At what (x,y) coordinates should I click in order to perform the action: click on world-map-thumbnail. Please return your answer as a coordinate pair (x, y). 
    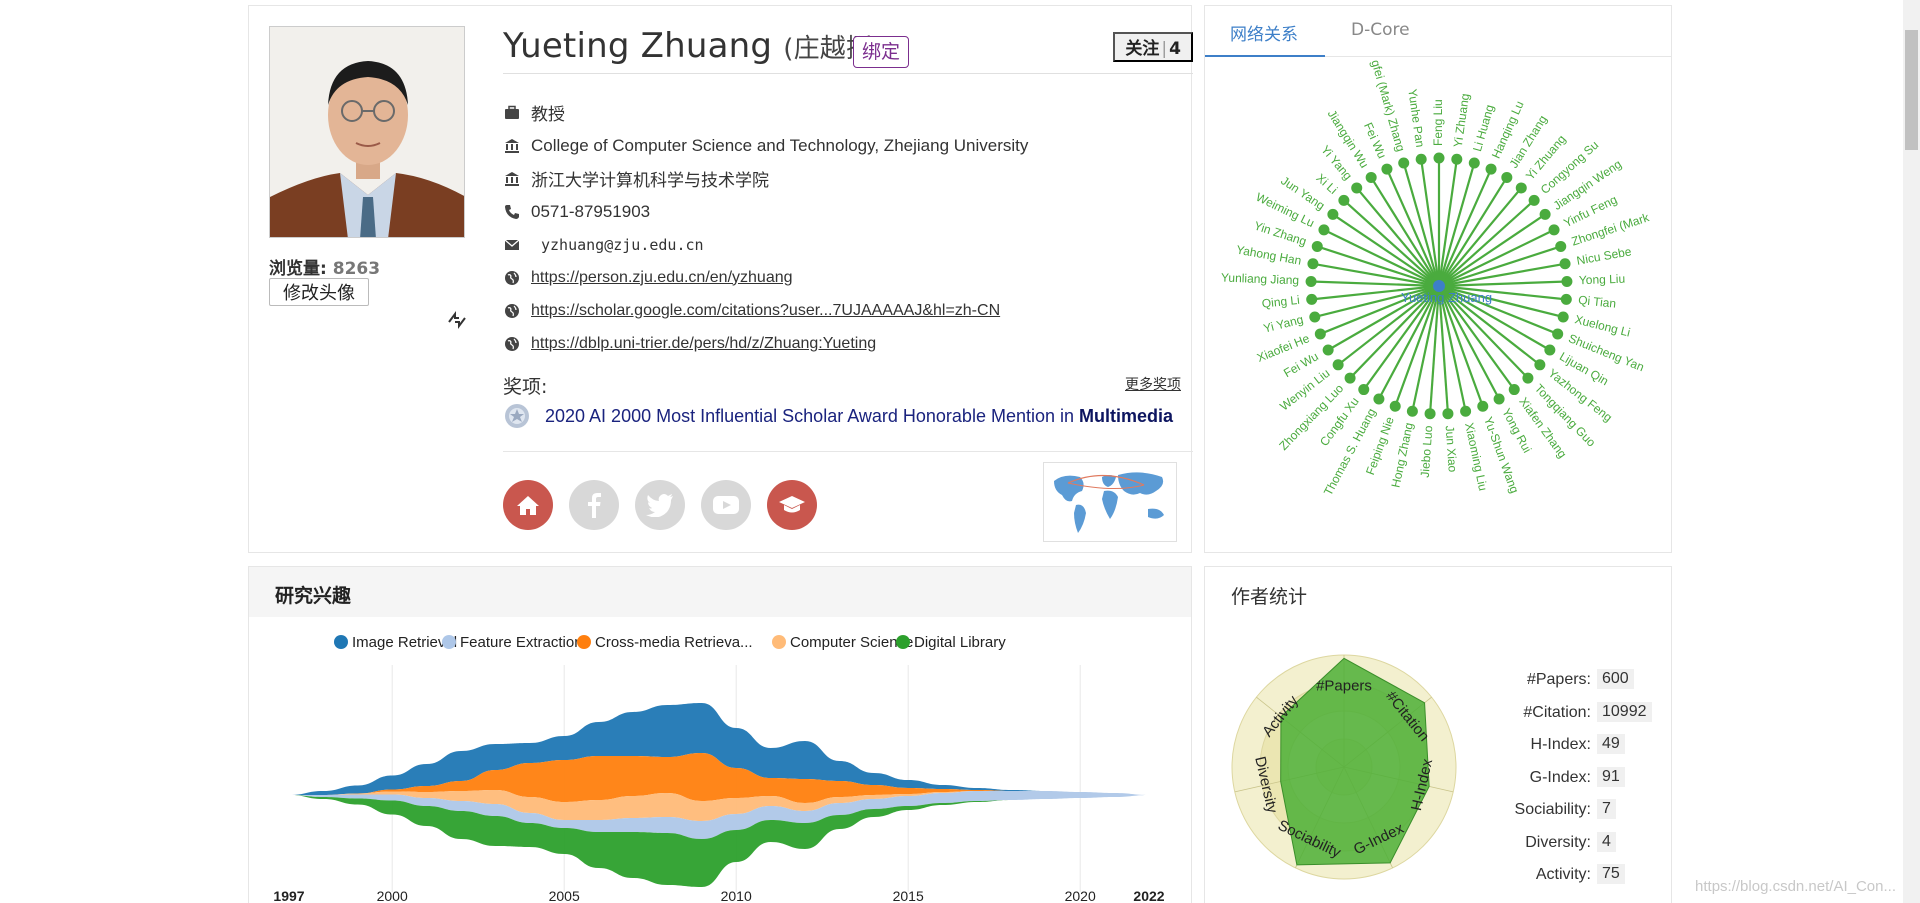
    Looking at the image, I should click on (1110, 502).